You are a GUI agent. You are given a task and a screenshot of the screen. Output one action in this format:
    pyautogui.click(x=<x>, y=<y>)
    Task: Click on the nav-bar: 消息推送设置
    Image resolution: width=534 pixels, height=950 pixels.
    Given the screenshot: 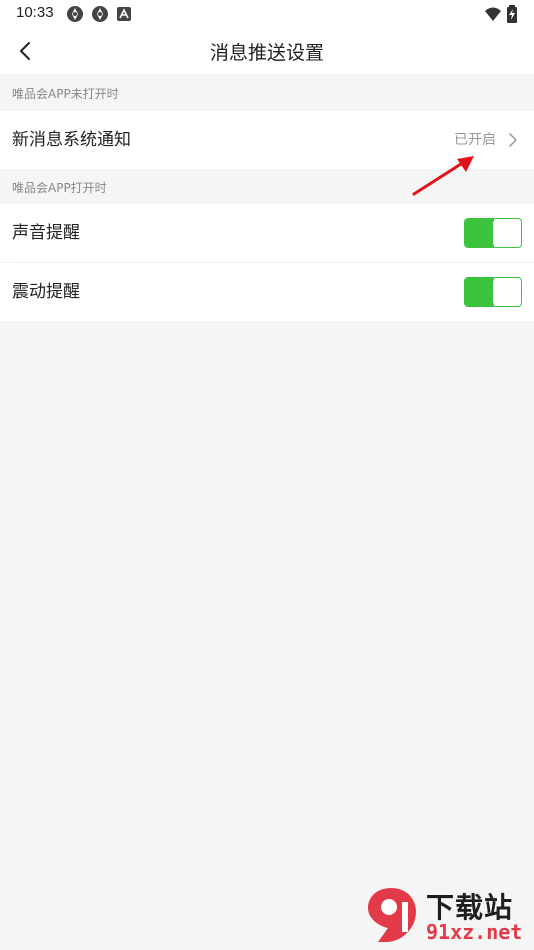 What is the action you would take?
    pyautogui.click(x=267, y=51)
    